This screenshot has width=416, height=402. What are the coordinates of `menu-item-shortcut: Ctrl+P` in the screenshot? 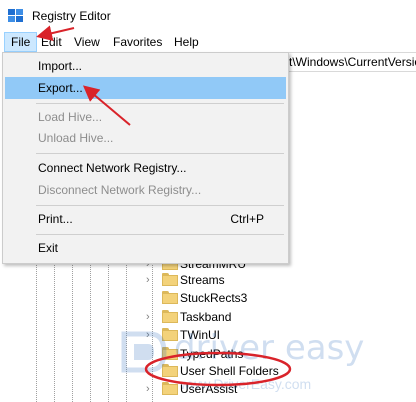 It's located at (247, 219).